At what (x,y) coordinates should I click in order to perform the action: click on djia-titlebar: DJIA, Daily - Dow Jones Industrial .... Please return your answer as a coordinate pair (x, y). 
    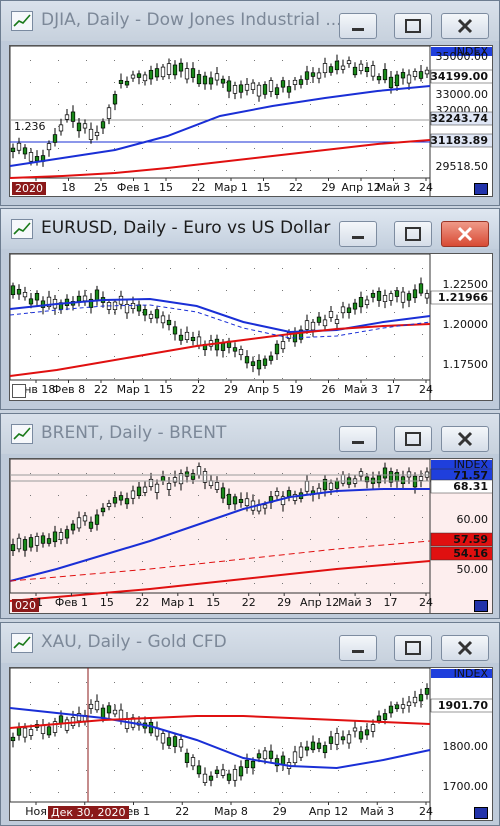
    Looking at the image, I should click on (250, 21).